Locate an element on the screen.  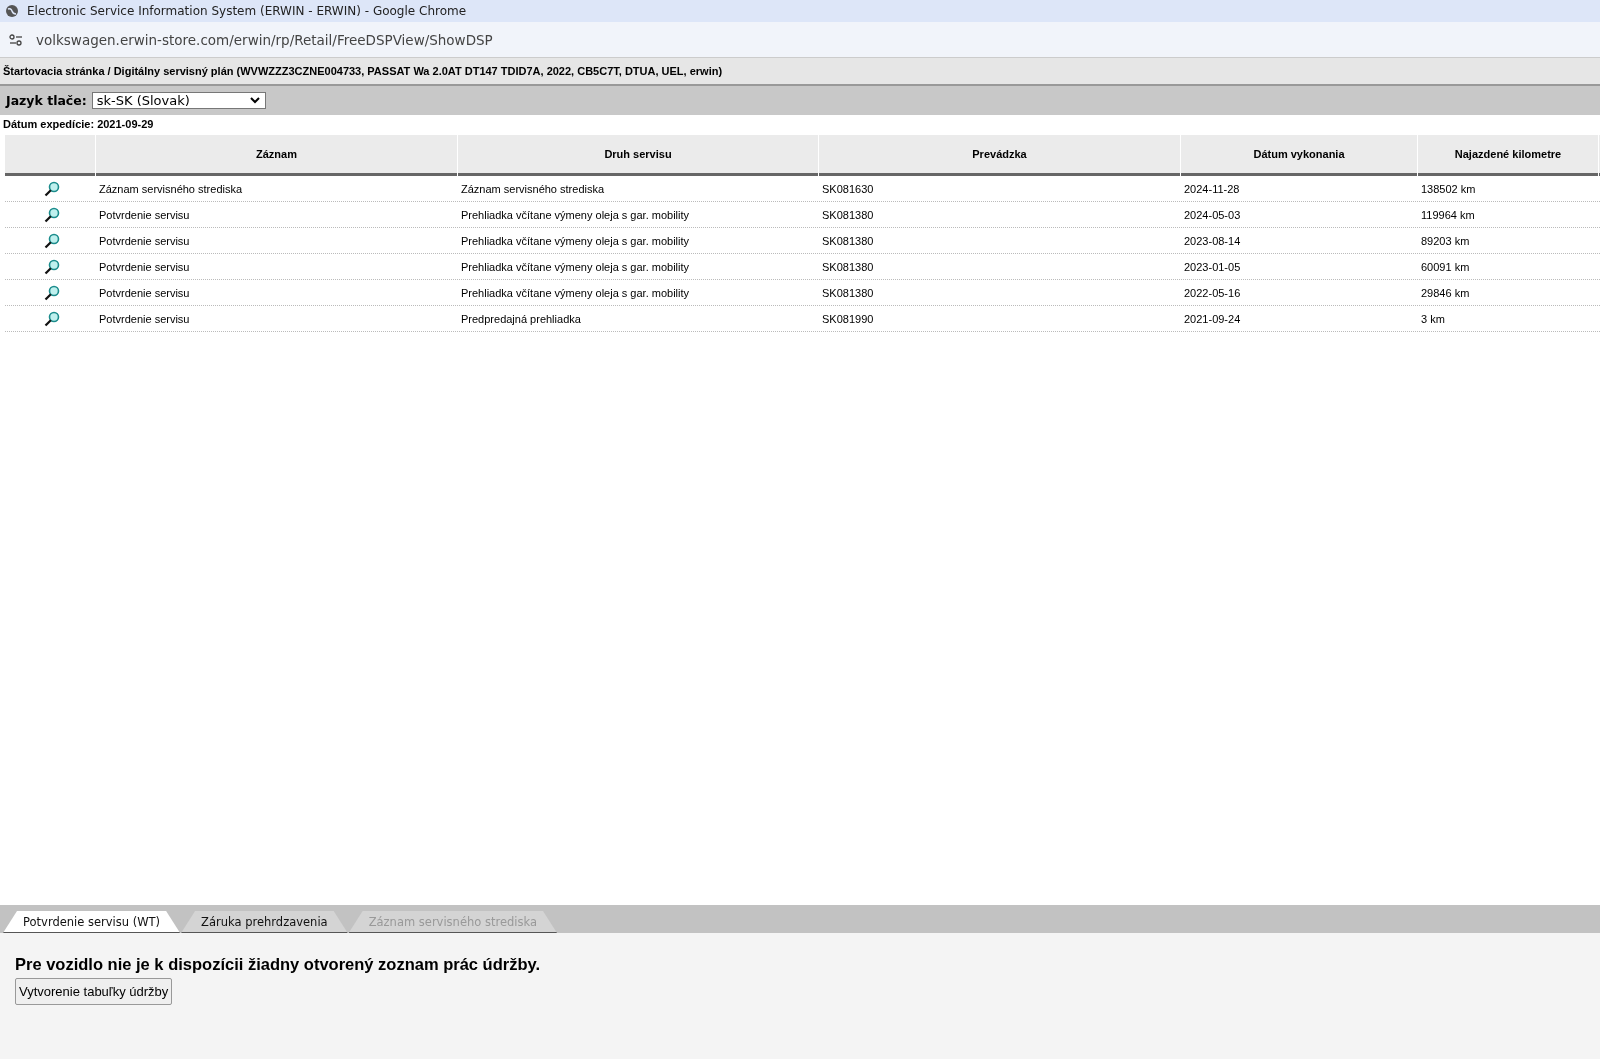
dispatch-date: Dátum expedície: 2021-09-29 is located at coordinates (78, 124).